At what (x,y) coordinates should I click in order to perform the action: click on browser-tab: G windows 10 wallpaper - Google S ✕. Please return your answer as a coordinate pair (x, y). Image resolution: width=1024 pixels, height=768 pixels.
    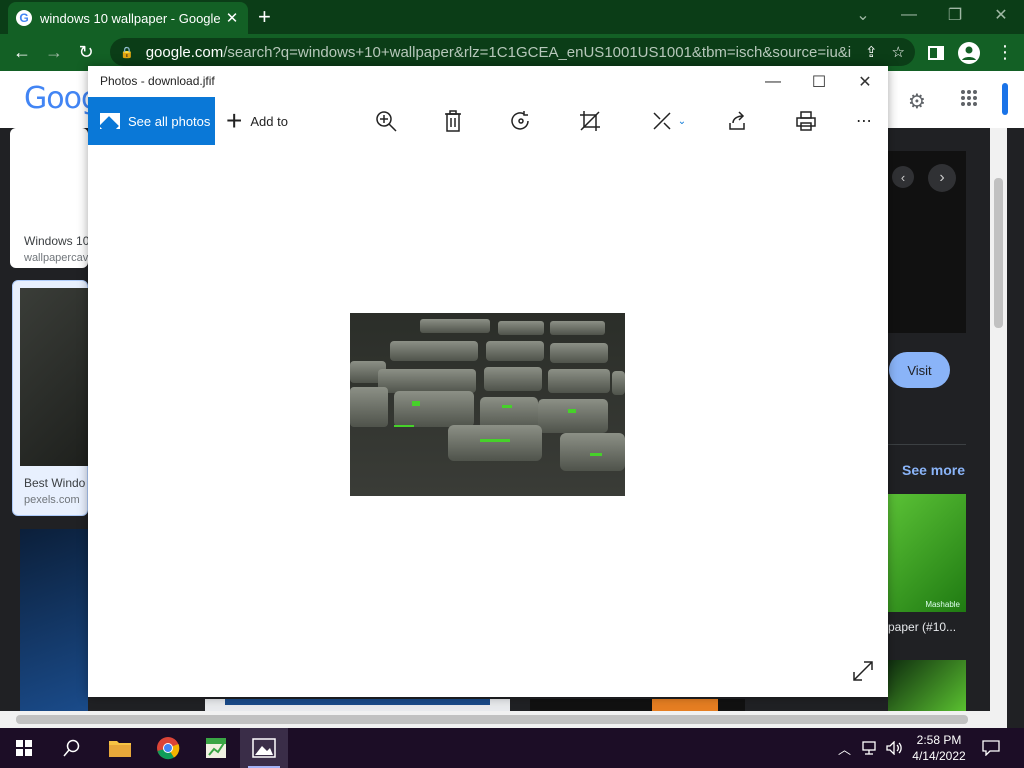
    Looking at the image, I should click on (128, 18).